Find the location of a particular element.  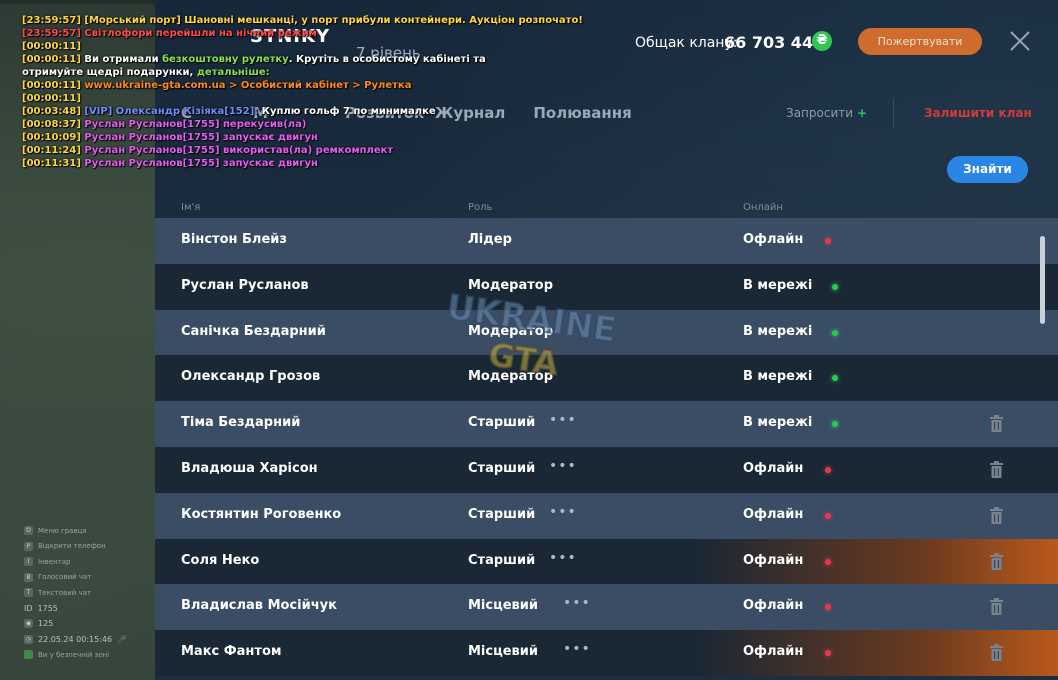

chat-segment: [00:08:37] is located at coordinates (53, 124).